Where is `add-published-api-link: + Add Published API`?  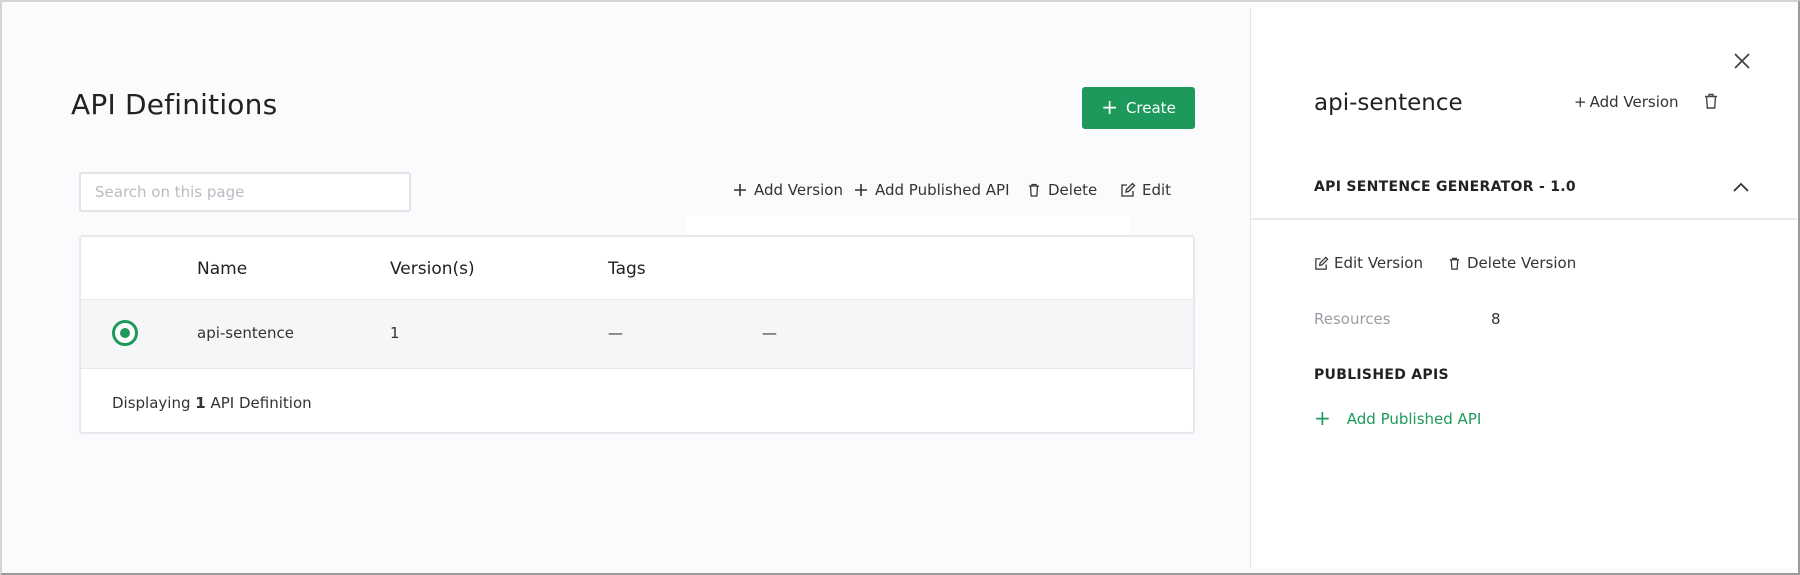
add-published-api-link: + Add Published API is located at coordinates (1398, 418).